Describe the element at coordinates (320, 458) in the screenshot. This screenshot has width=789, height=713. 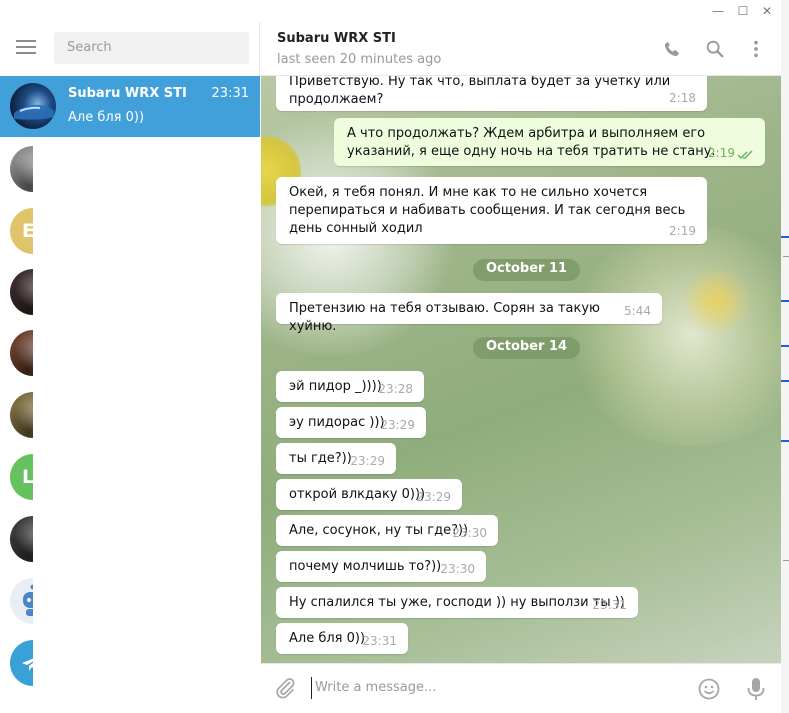
I see `message-text: ты где?))` at that location.